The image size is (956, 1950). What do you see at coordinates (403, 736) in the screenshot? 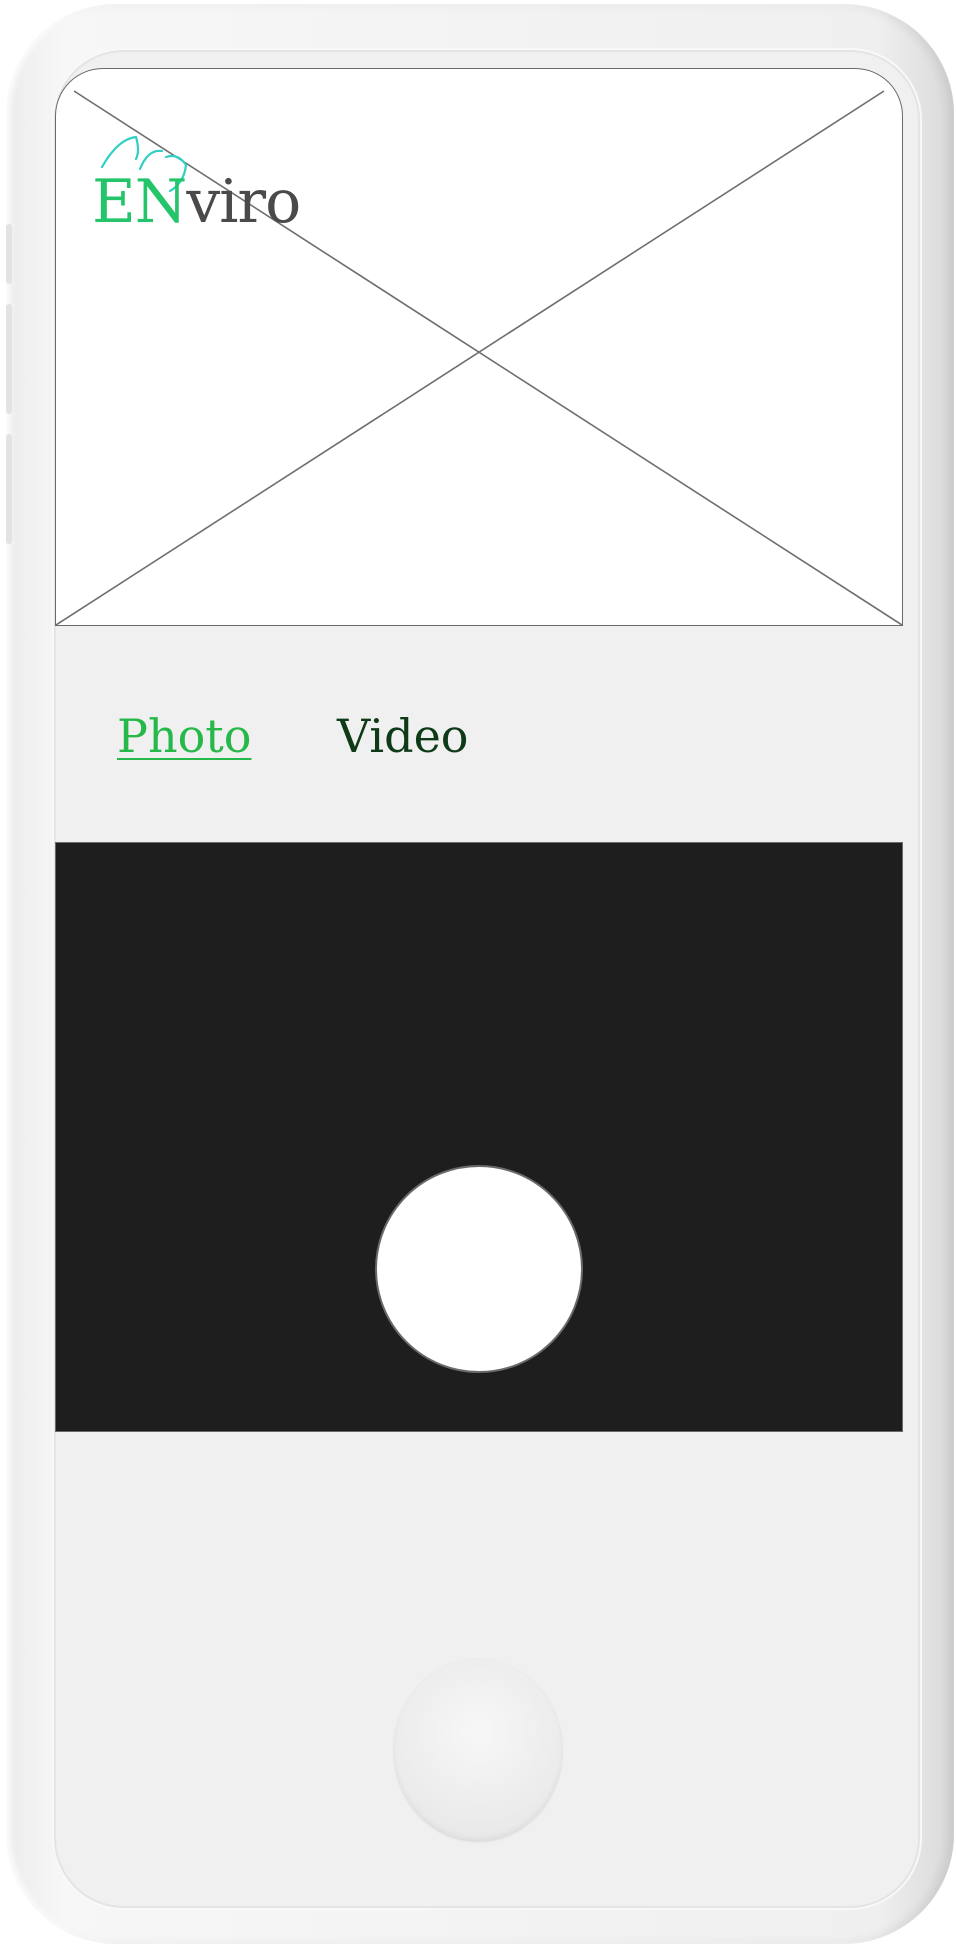
I see `tab-video: Video` at bounding box center [403, 736].